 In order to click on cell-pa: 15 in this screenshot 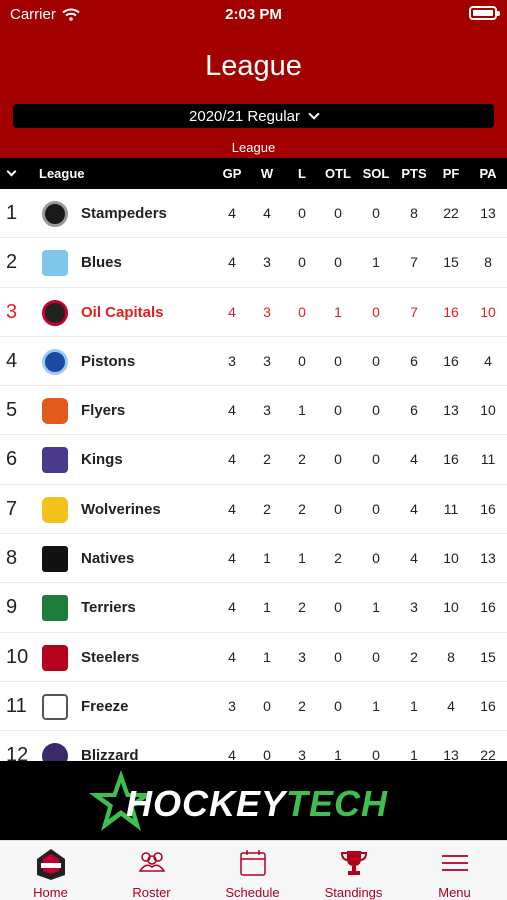, I will do `click(488, 656)`.